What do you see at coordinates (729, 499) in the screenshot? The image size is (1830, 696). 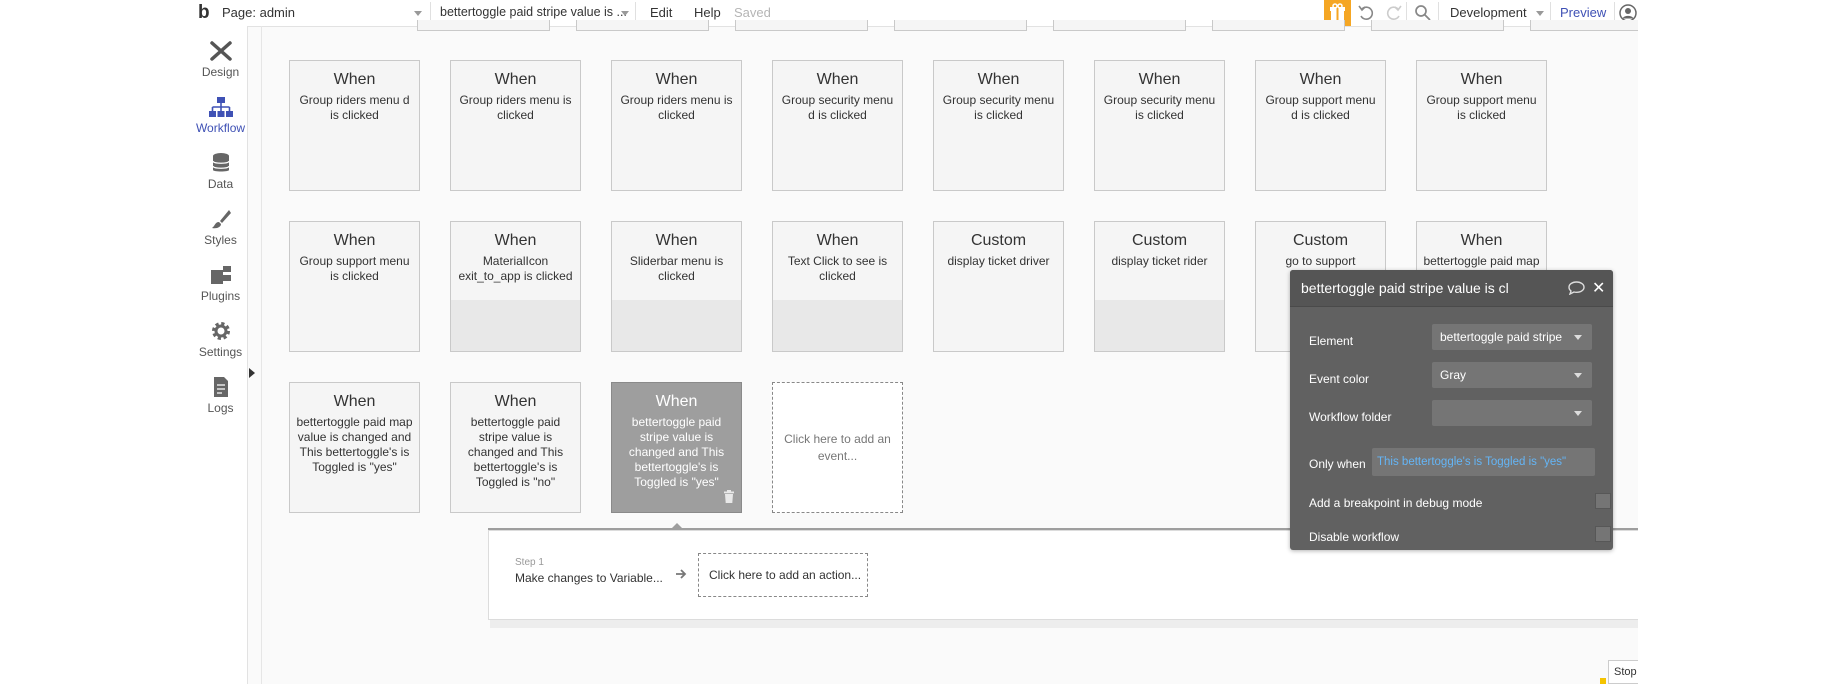 I see `trash-icon` at bounding box center [729, 499].